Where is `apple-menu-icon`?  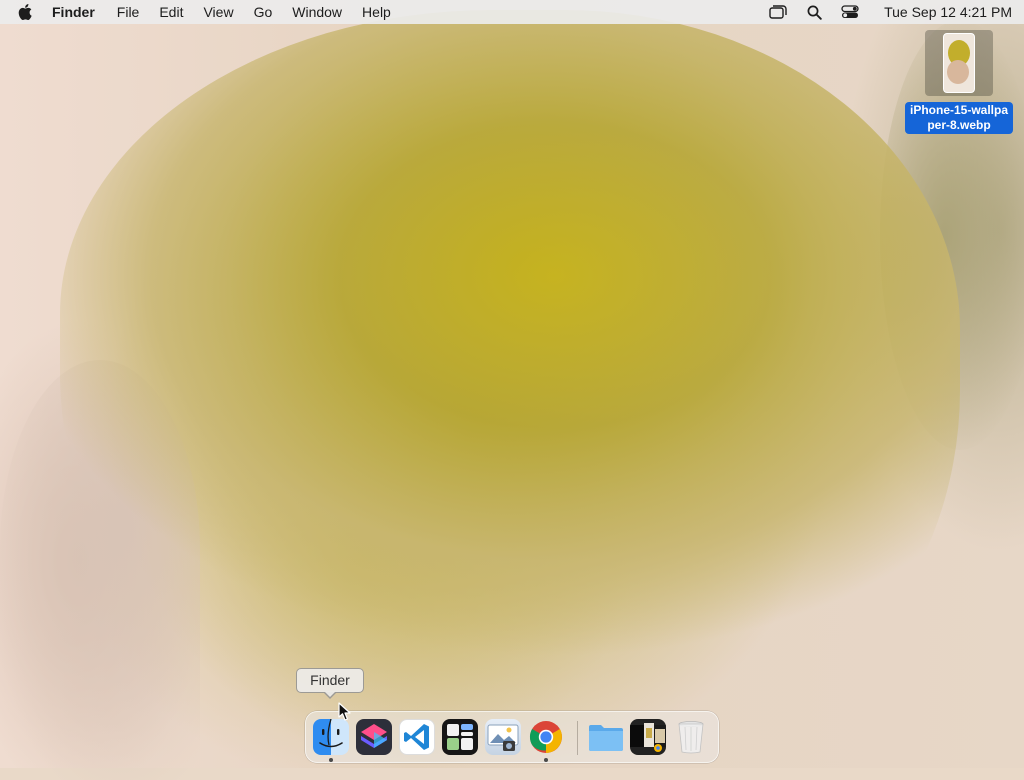 apple-menu-icon is located at coordinates (28, 12).